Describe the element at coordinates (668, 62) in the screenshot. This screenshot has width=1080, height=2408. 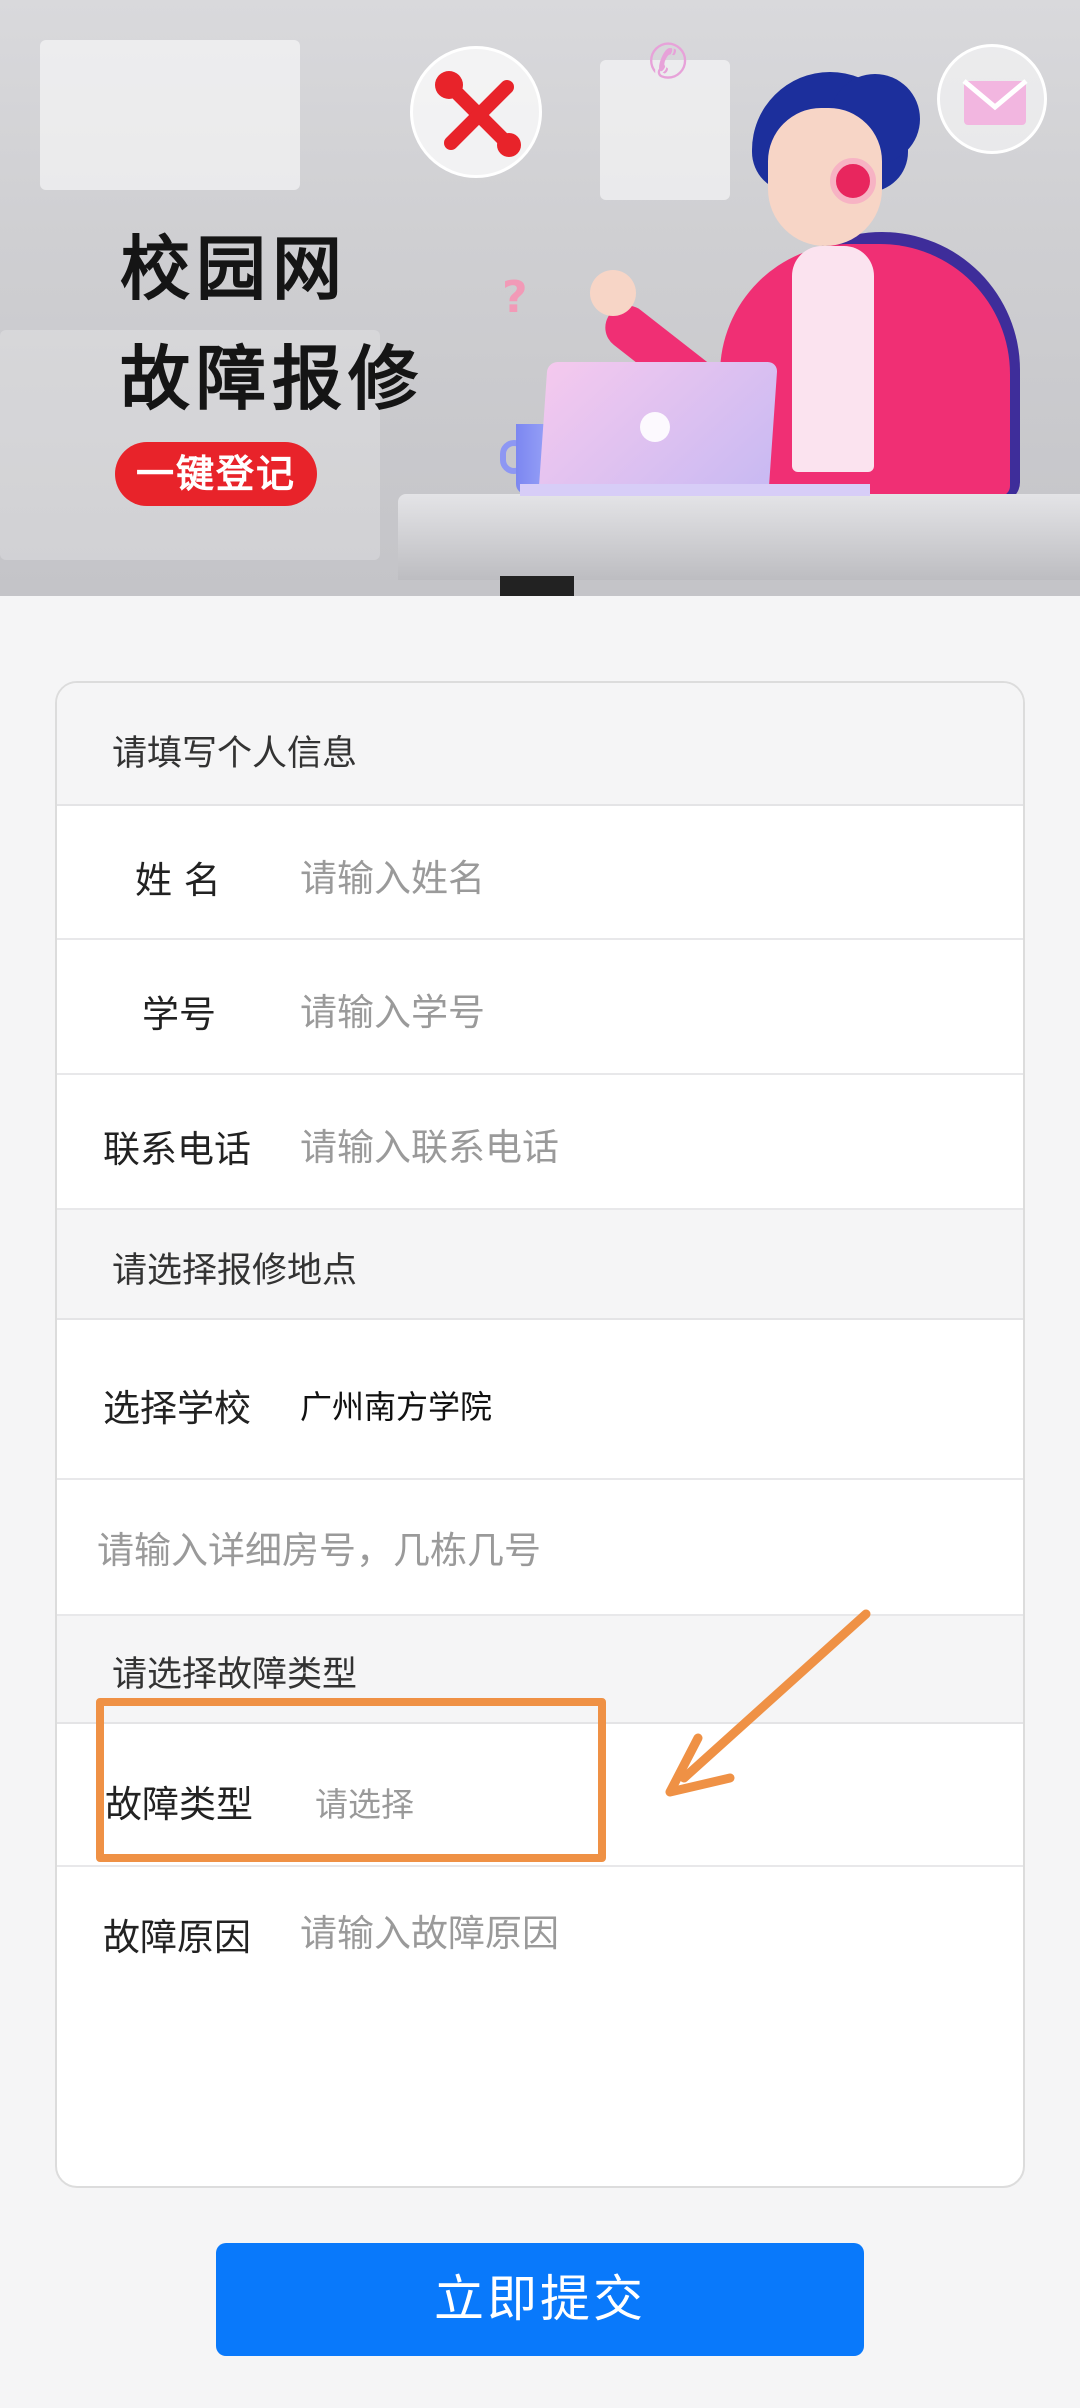
I see `phone-icon: ✆` at that location.